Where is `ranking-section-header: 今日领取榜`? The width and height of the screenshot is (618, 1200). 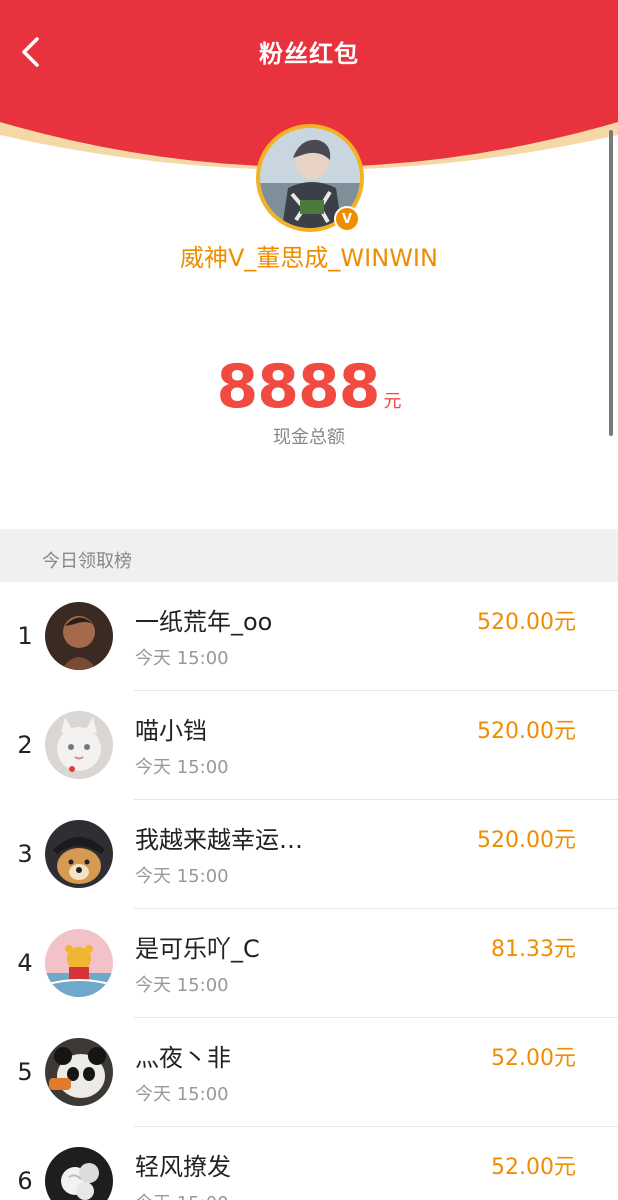
ranking-section-header: 今日领取榜 is located at coordinates (309, 555).